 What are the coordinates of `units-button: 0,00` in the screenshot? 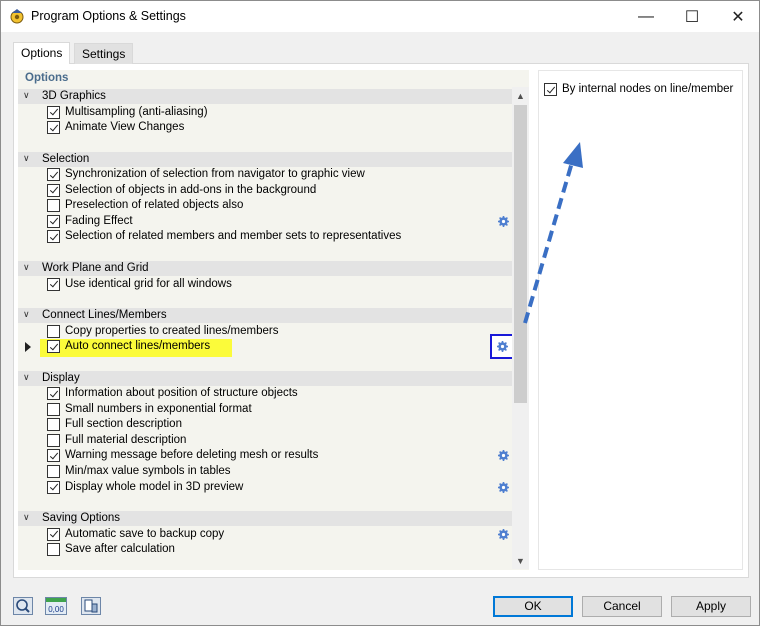 It's located at (56, 606).